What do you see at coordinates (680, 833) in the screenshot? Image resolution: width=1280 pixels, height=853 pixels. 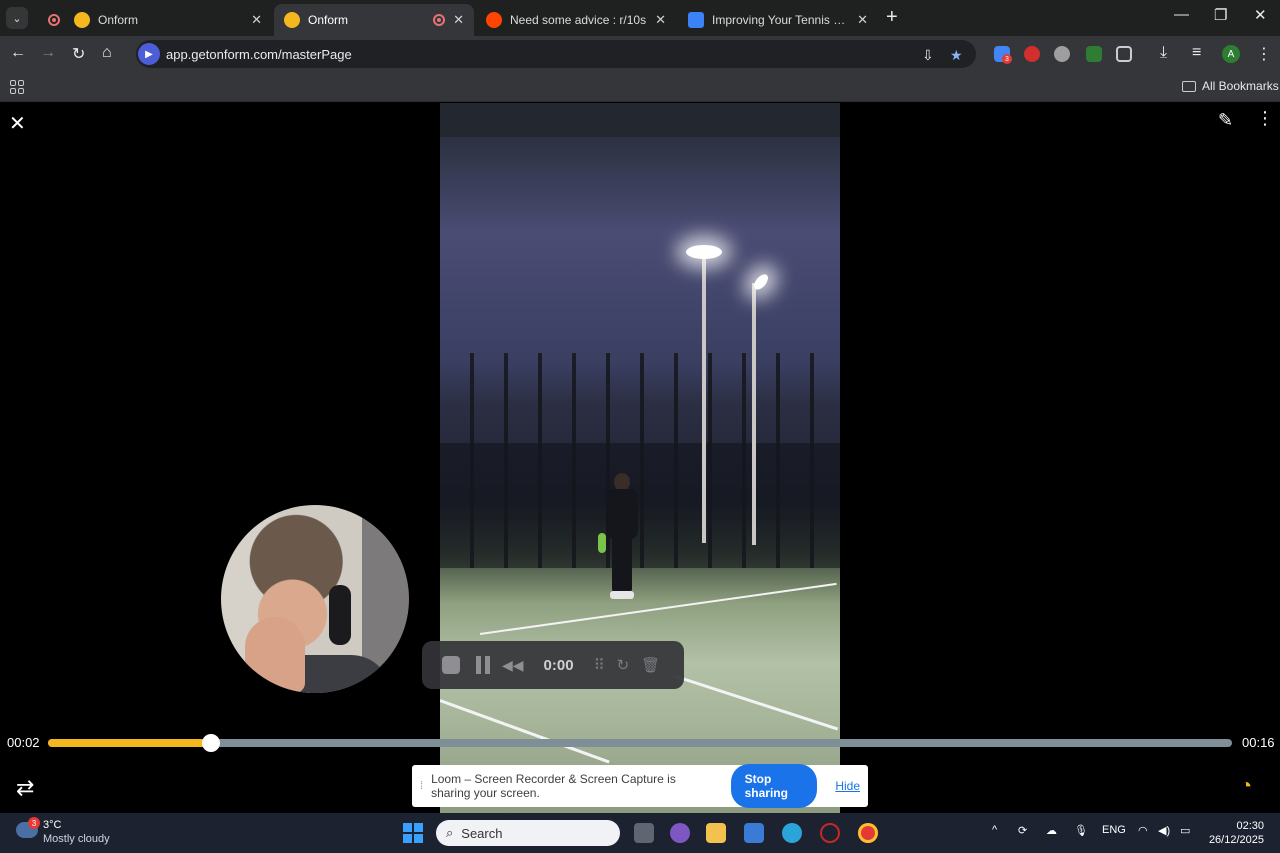 I see `copilot-icon` at bounding box center [680, 833].